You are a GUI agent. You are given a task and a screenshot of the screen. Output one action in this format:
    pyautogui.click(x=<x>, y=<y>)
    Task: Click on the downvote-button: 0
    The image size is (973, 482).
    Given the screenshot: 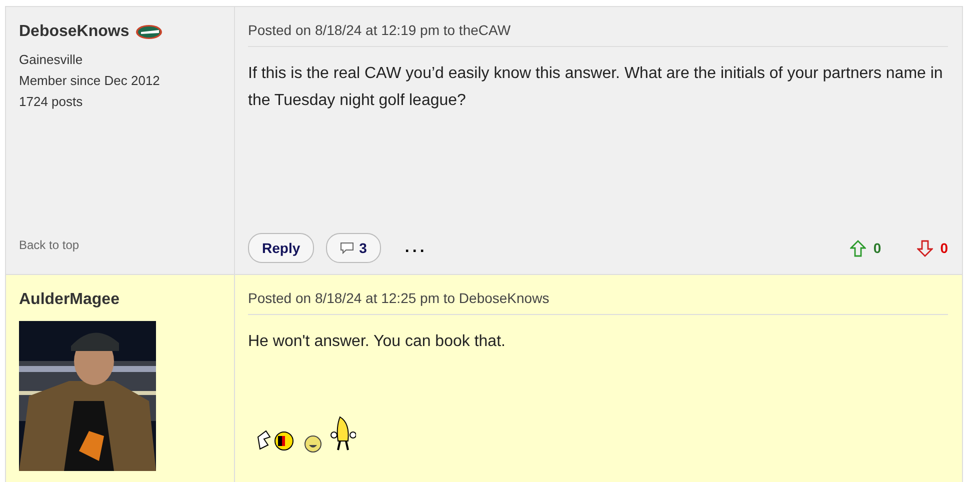 What is the action you would take?
    pyautogui.click(x=932, y=248)
    